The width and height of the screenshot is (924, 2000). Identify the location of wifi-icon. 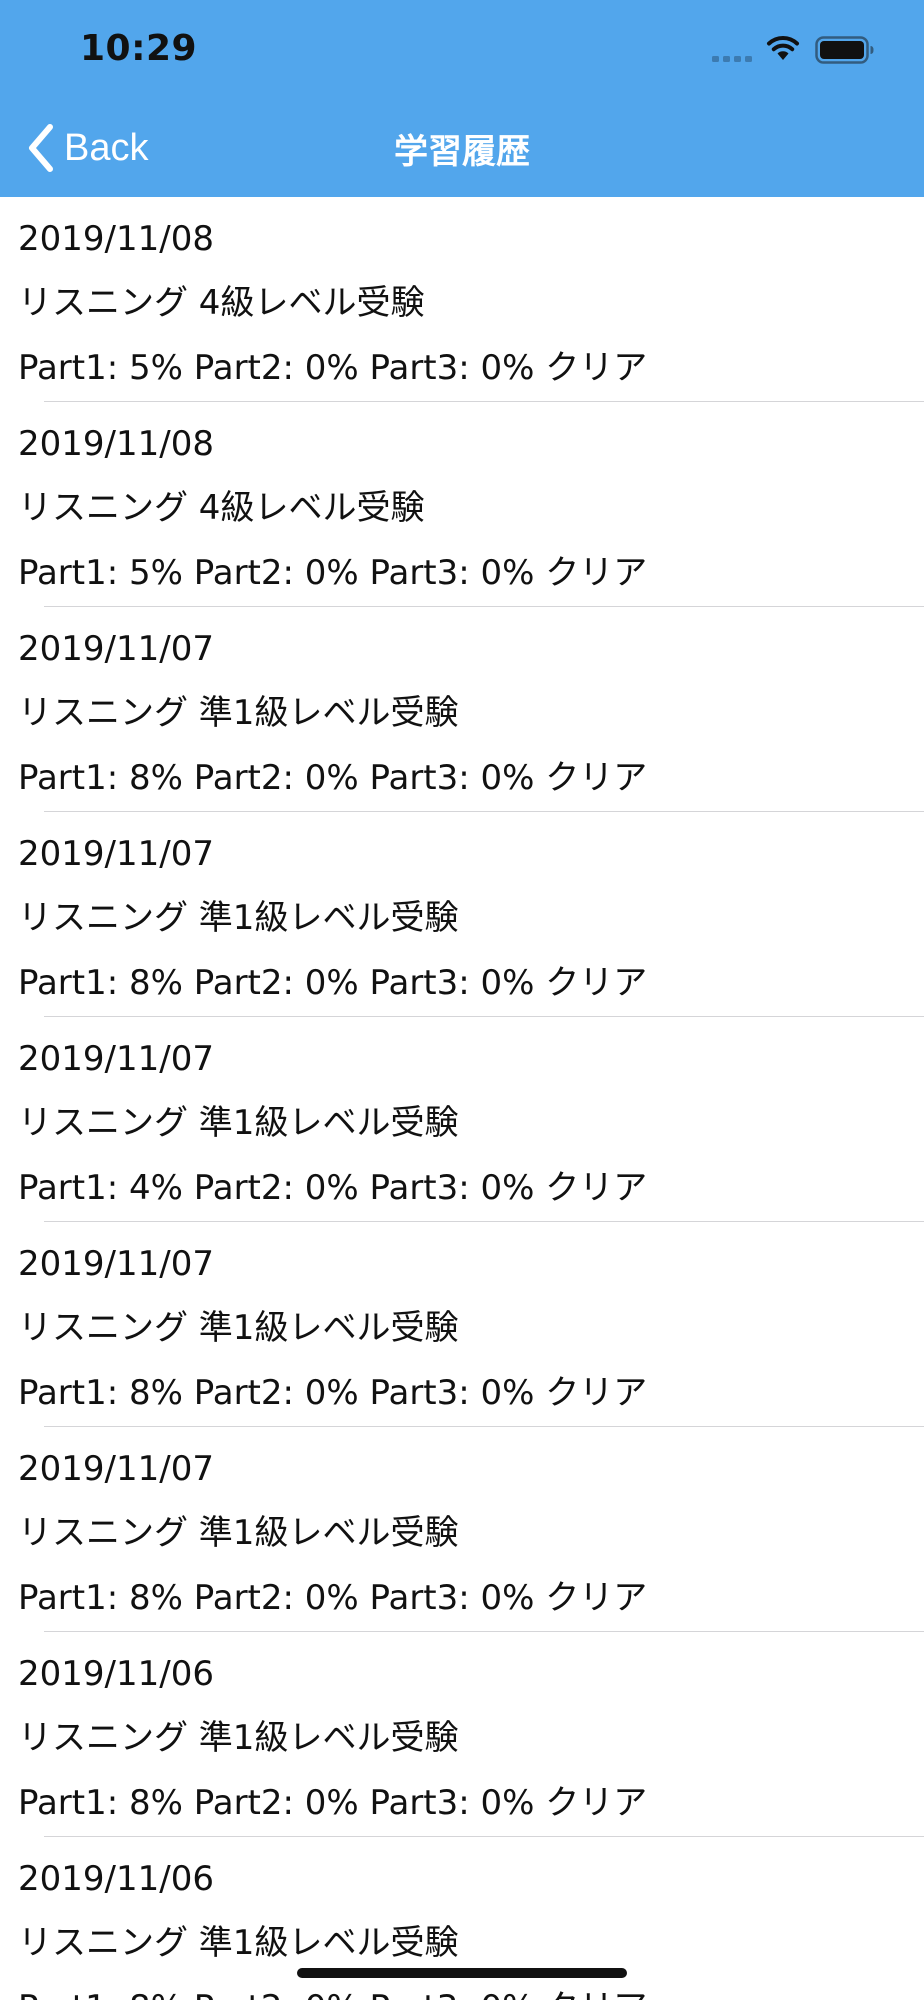
(783, 48).